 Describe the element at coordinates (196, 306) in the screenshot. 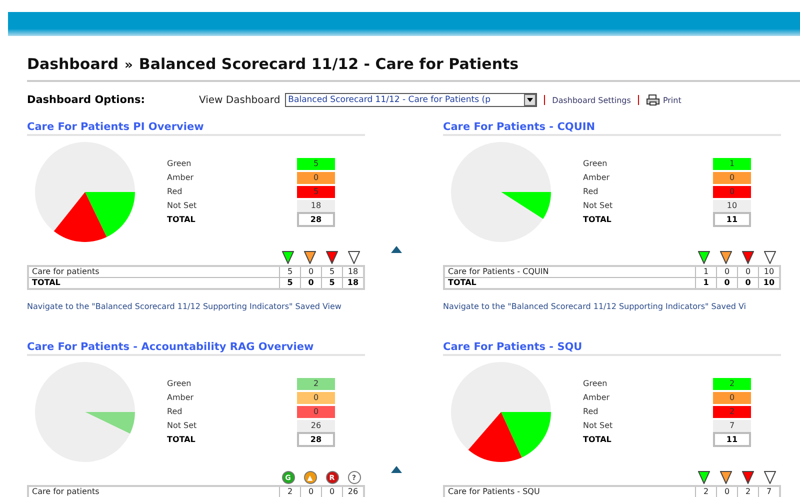

I see `saved-view-link: Navigate to the "Balanced Scorecard 11/12 Supporting Indicators" Saved View` at that location.